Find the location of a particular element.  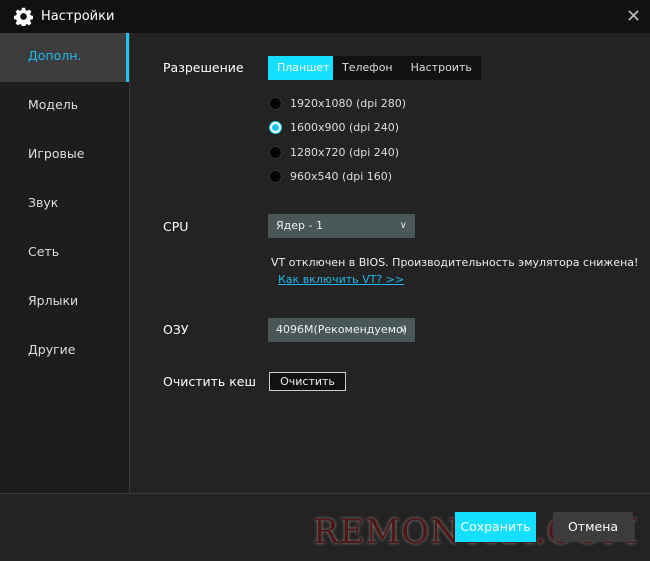

sidebar-item-shortcuts: Ярлыки is located at coordinates (64, 302).